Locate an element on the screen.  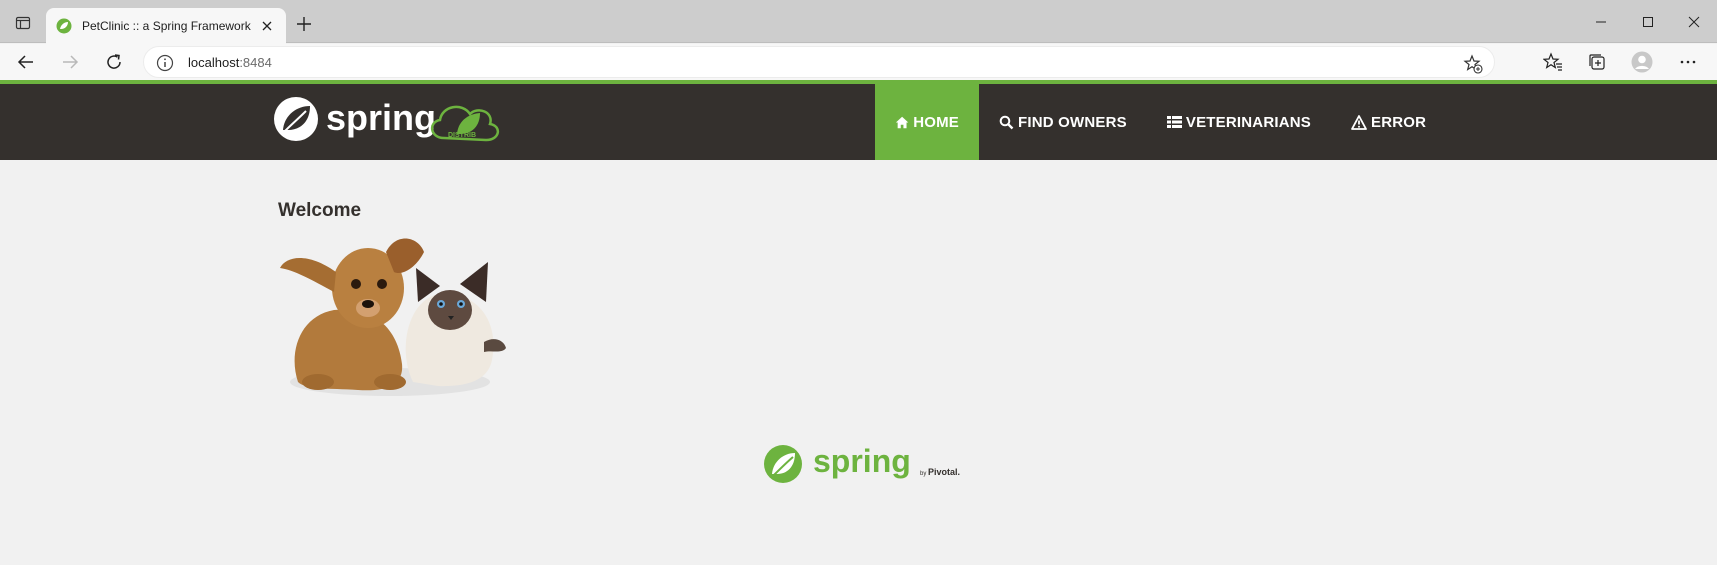
address-bar: localhost:8484 is located at coordinates (819, 62).